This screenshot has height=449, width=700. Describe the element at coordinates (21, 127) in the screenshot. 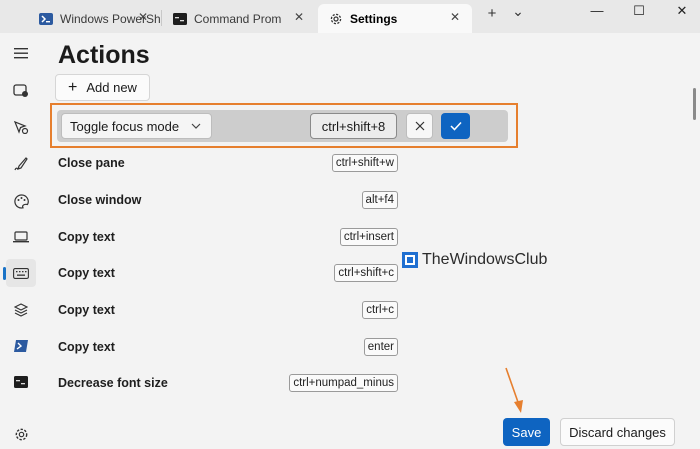

I see `interaction-icon` at that location.